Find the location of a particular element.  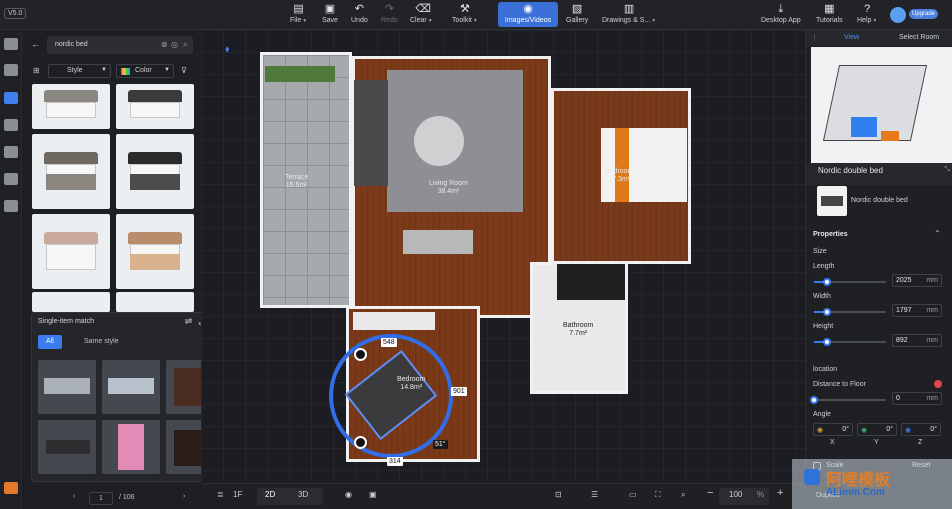

tutorials-button: ▦ Tutorials is located at coordinates (829, 13).